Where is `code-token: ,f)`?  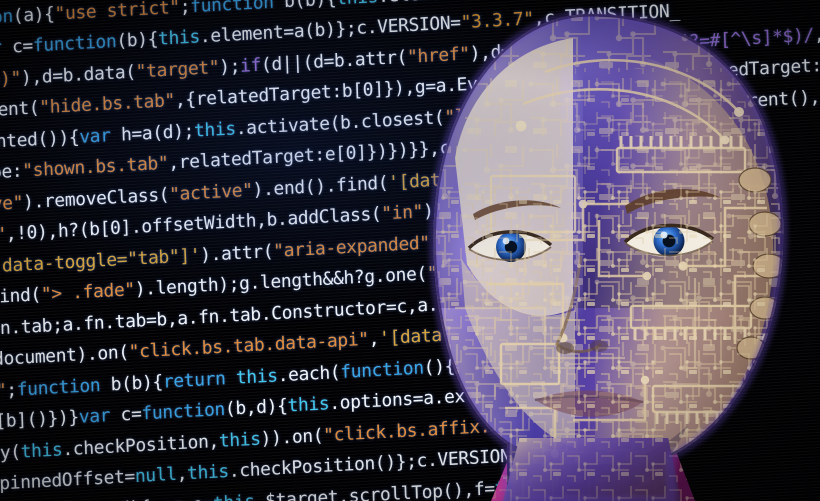 code-token: ,f) is located at coordinates (619, 263).